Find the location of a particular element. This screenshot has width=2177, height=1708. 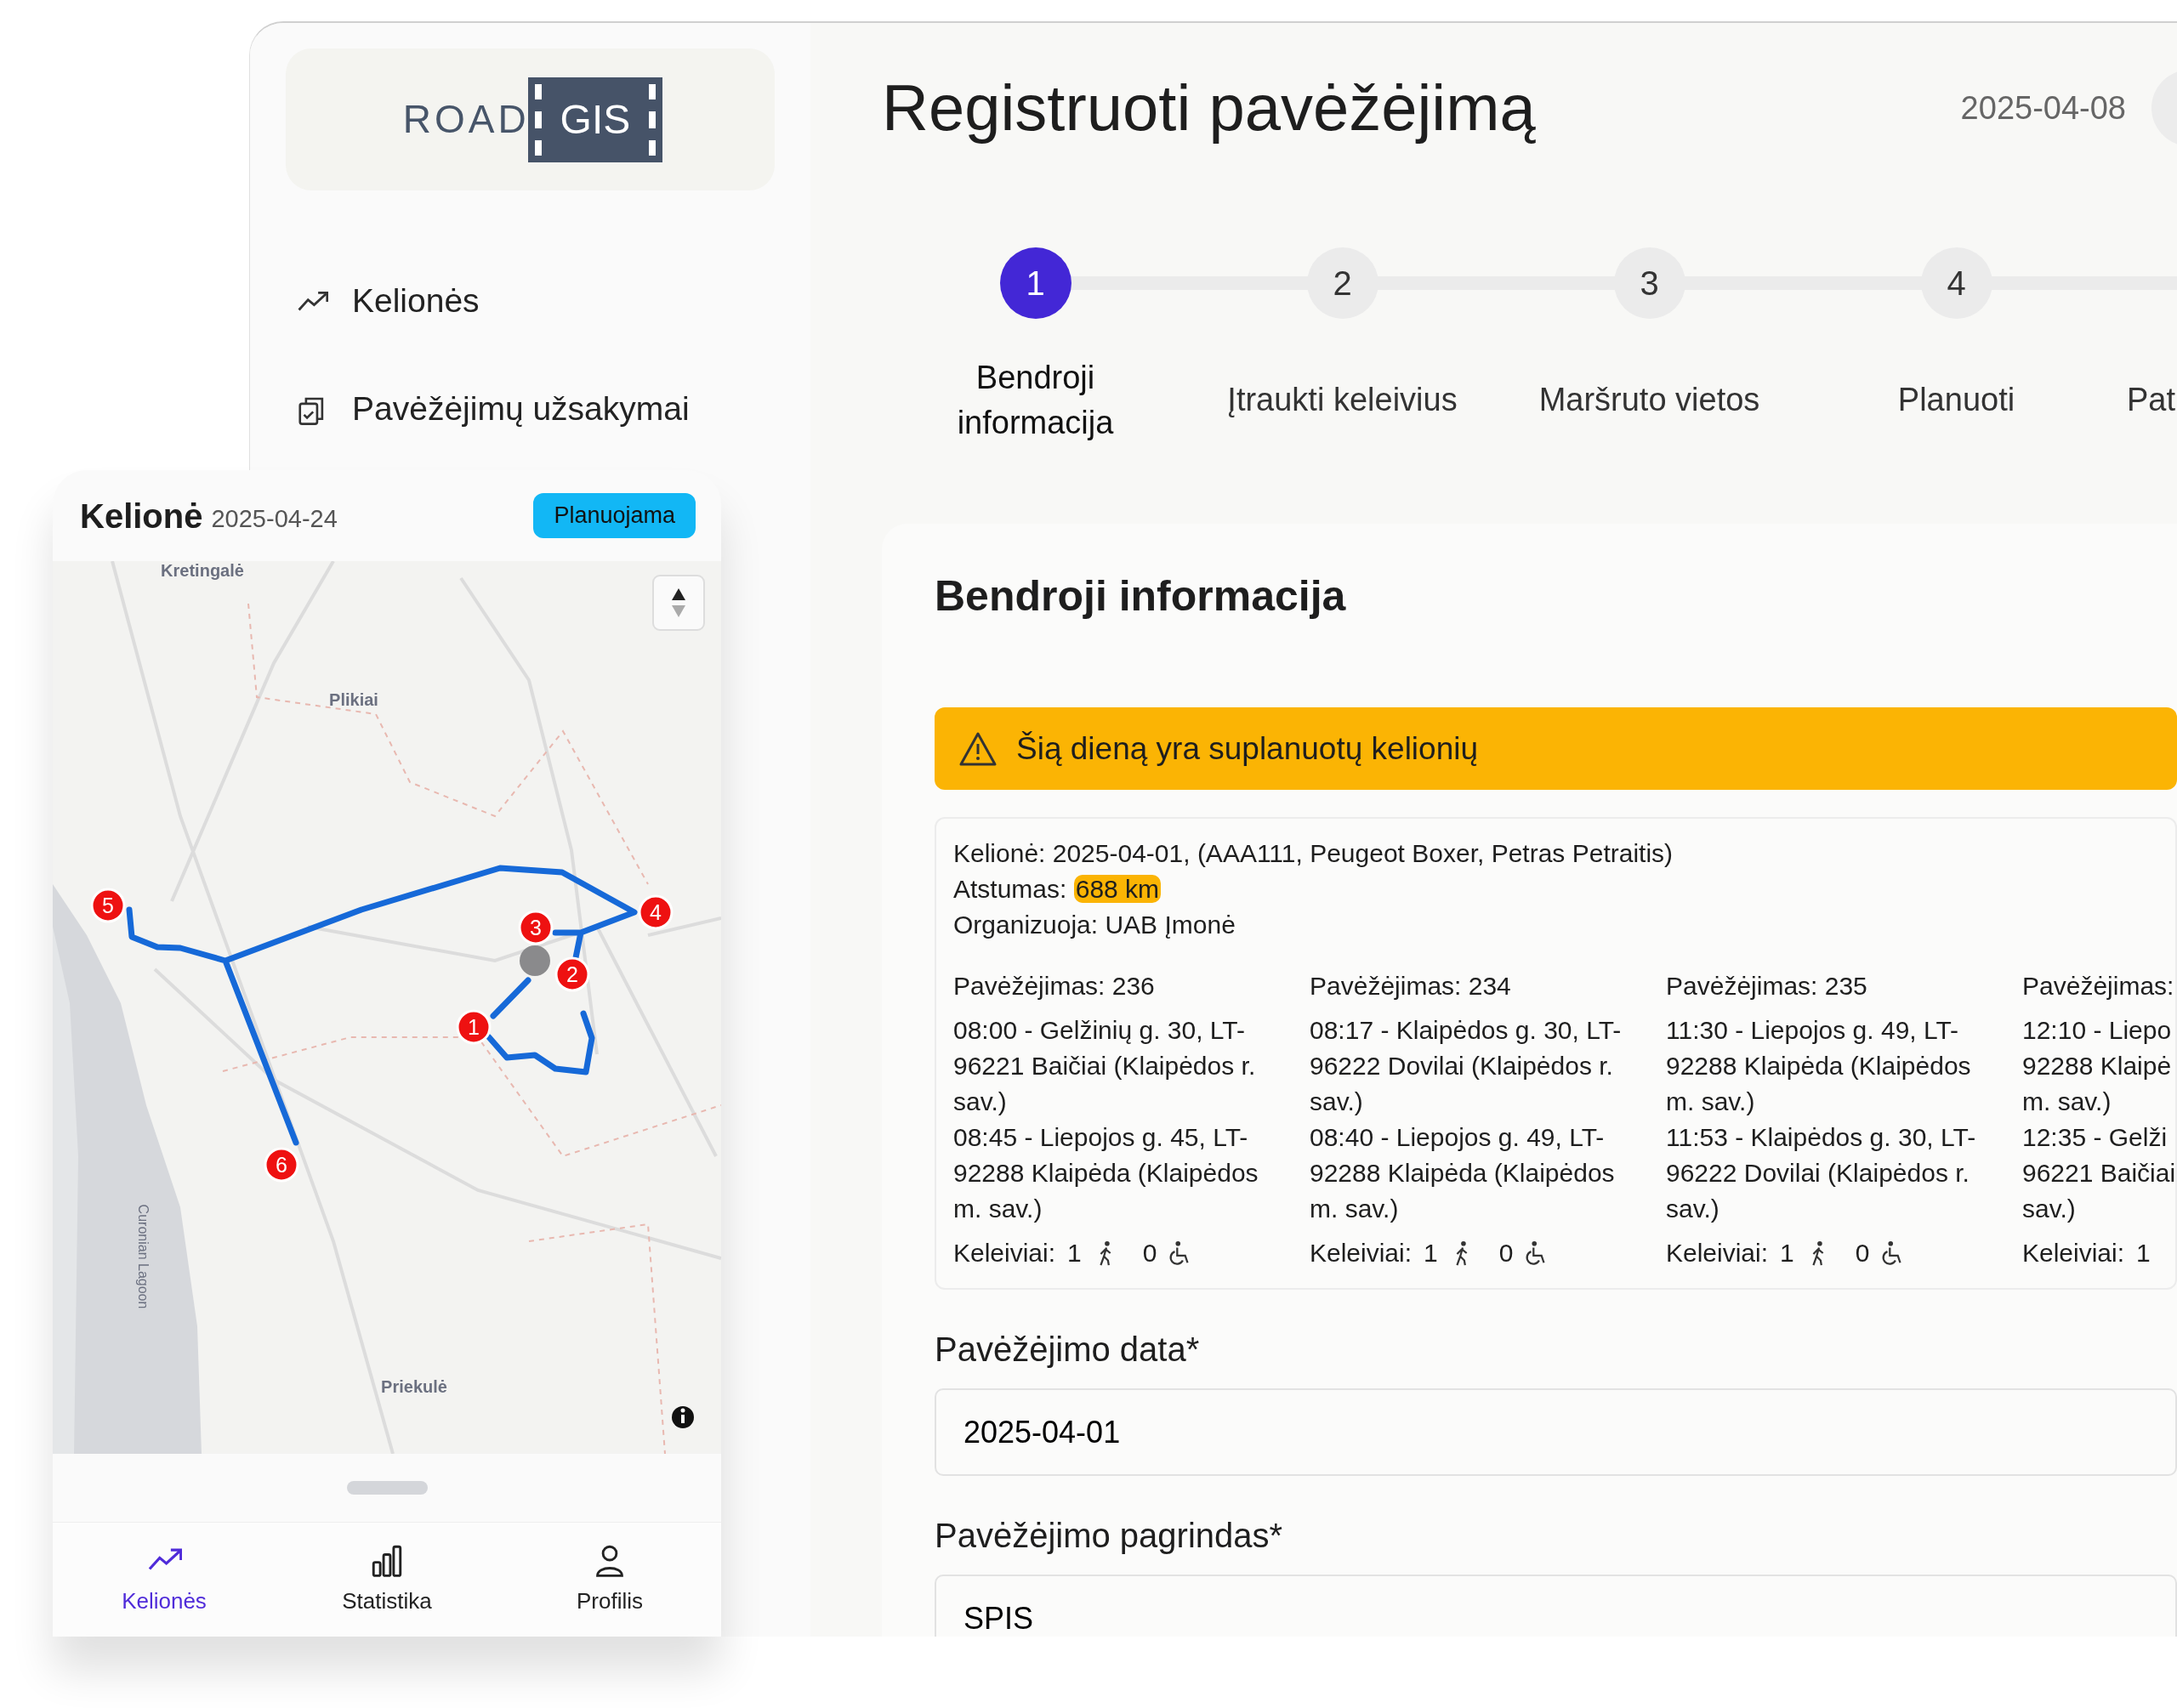

step-circle: 1 is located at coordinates (1035, 283).